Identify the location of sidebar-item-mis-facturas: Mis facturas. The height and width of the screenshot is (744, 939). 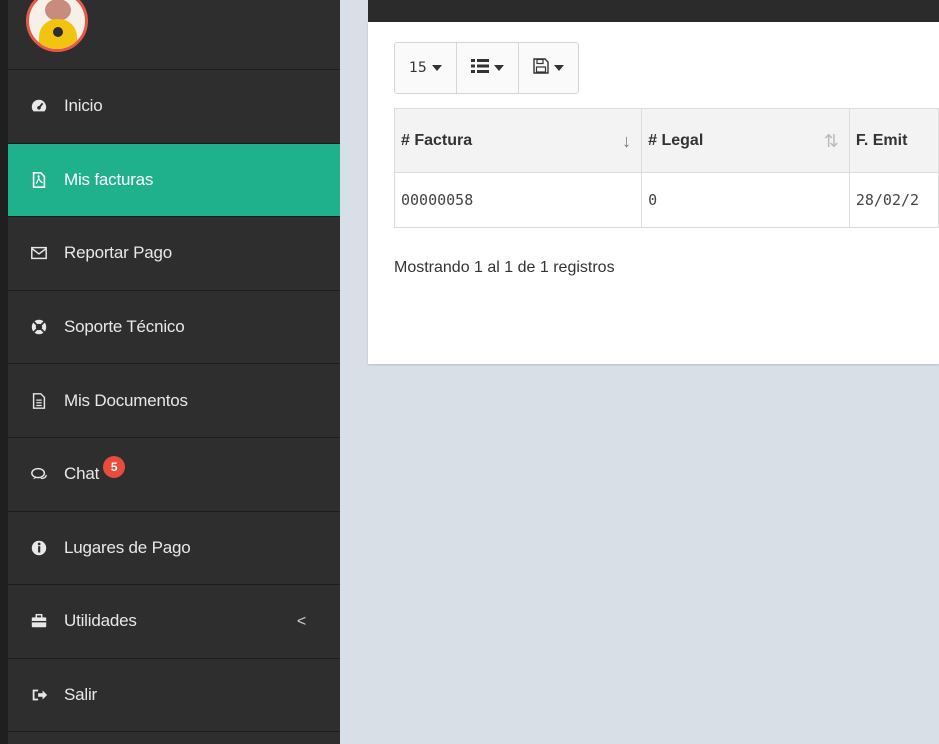
(174, 180).